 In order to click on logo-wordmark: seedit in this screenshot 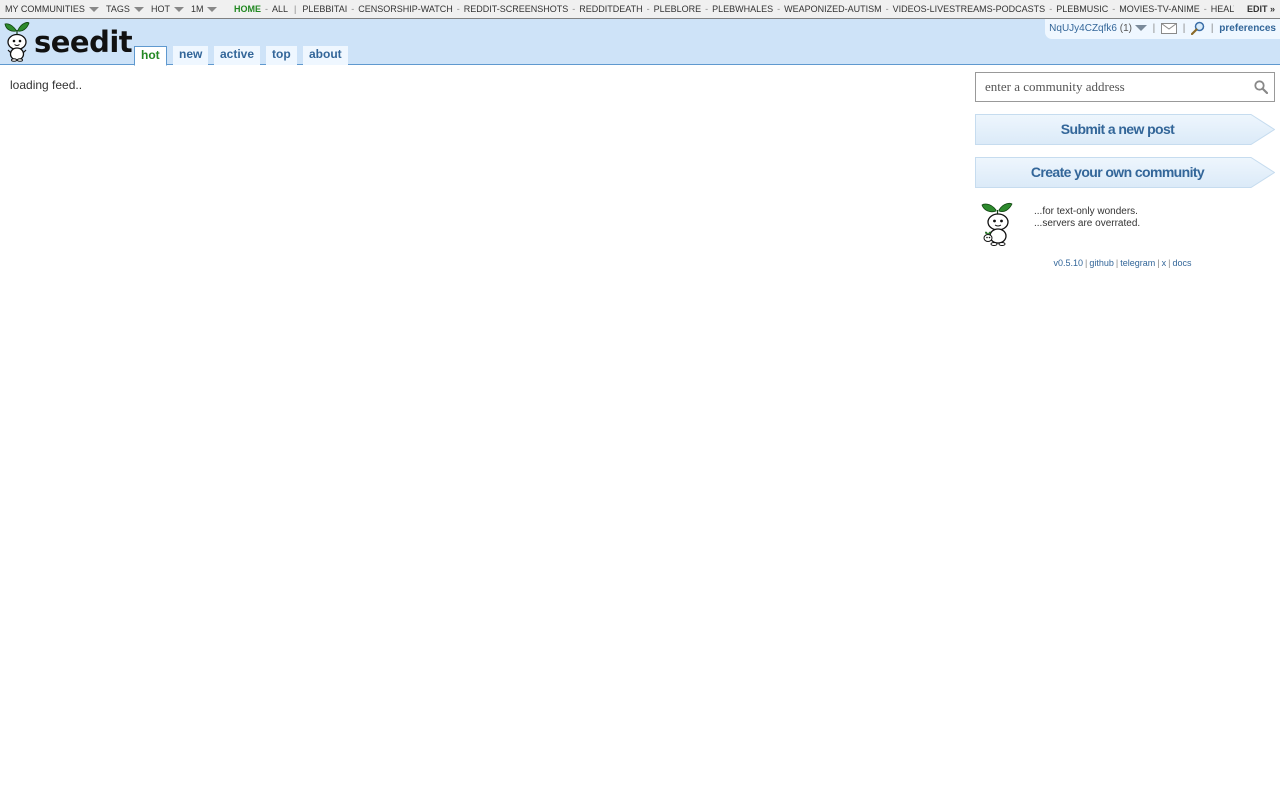, I will do `click(83, 42)`.